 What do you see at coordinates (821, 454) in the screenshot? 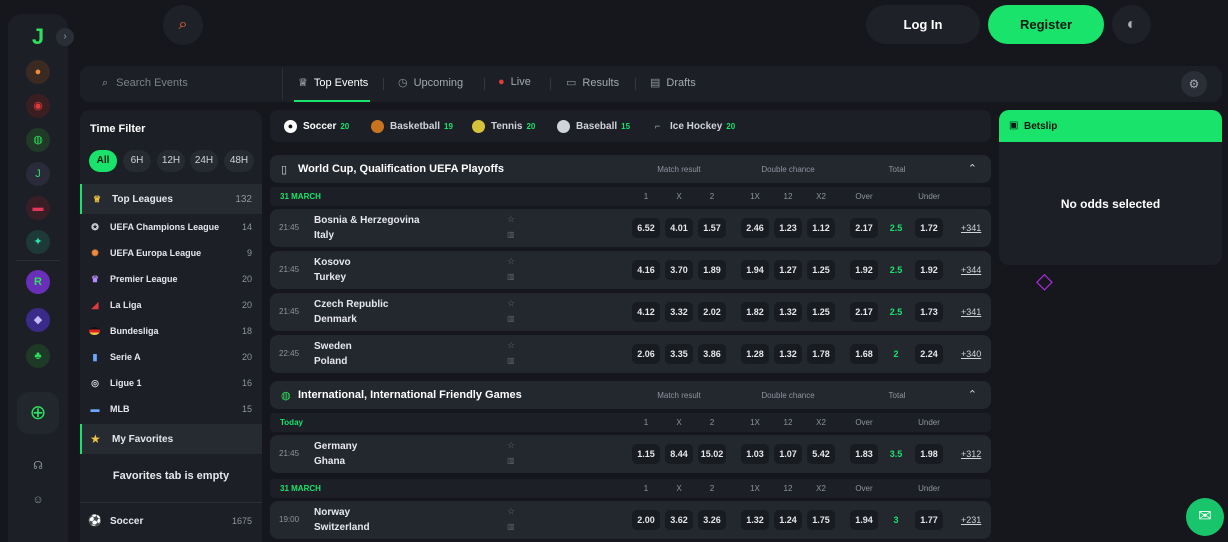
I see `odds-button: 5.42` at bounding box center [821, 454].